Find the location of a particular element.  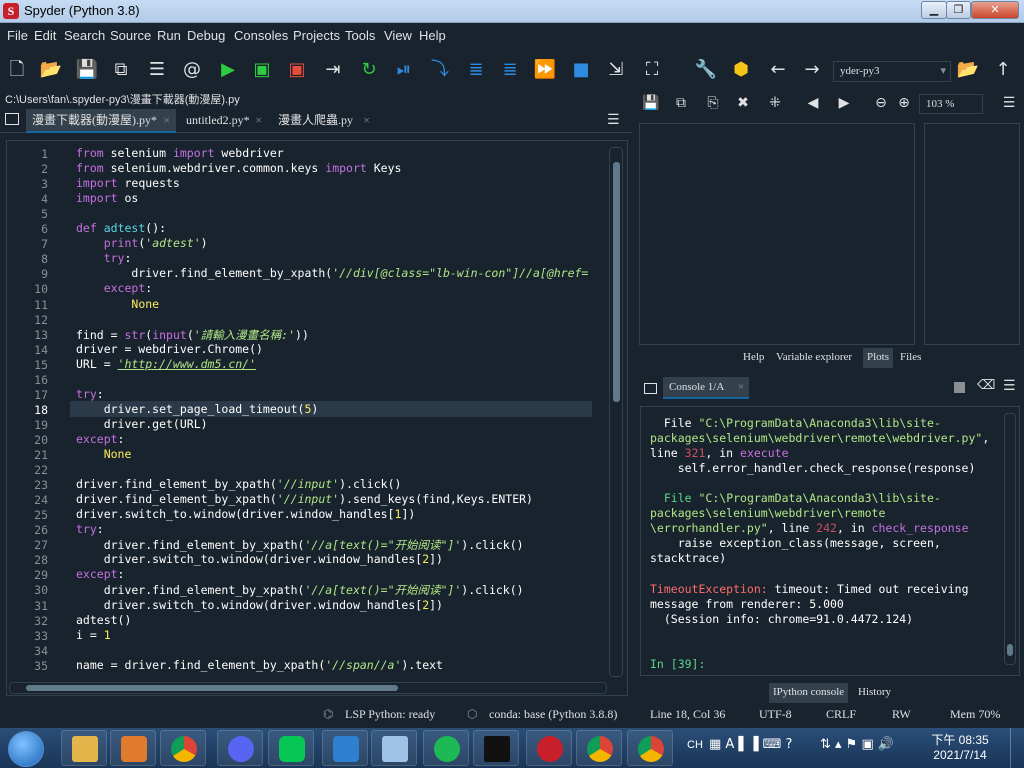

line-number: 26 is located at coordinates (28, 530).